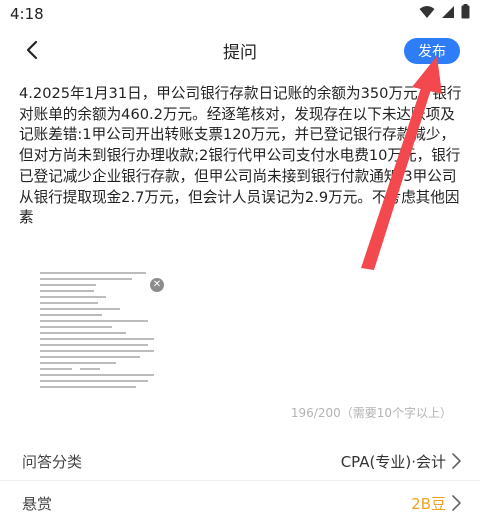 The width and height of the screenshot is (480, 525). What do you see at coordinates (428, 504) in the screenshot?
I see `reward-value: 2B豆` at bounding box center [428, 504].